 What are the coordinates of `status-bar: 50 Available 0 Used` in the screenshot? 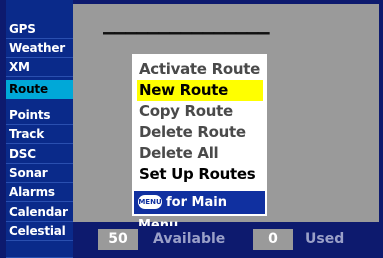 It's located at (226, 240).